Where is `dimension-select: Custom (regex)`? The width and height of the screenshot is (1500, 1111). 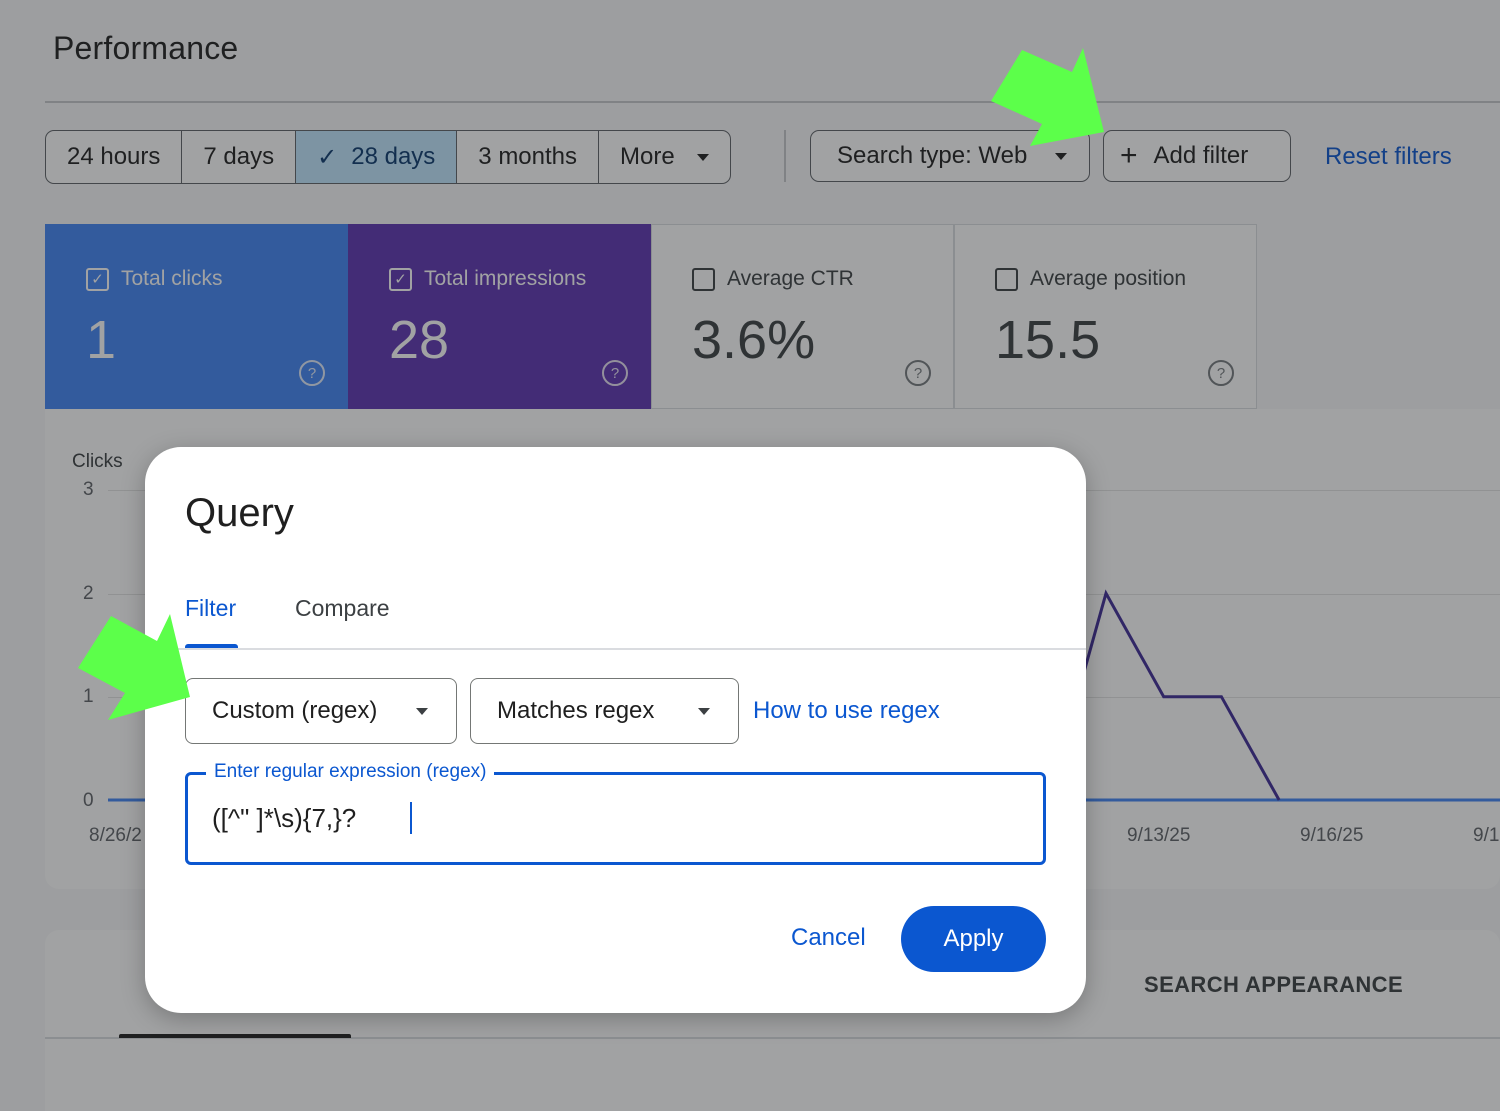
dimension-select: Custom (regex) is located at coordinates (321, 711).